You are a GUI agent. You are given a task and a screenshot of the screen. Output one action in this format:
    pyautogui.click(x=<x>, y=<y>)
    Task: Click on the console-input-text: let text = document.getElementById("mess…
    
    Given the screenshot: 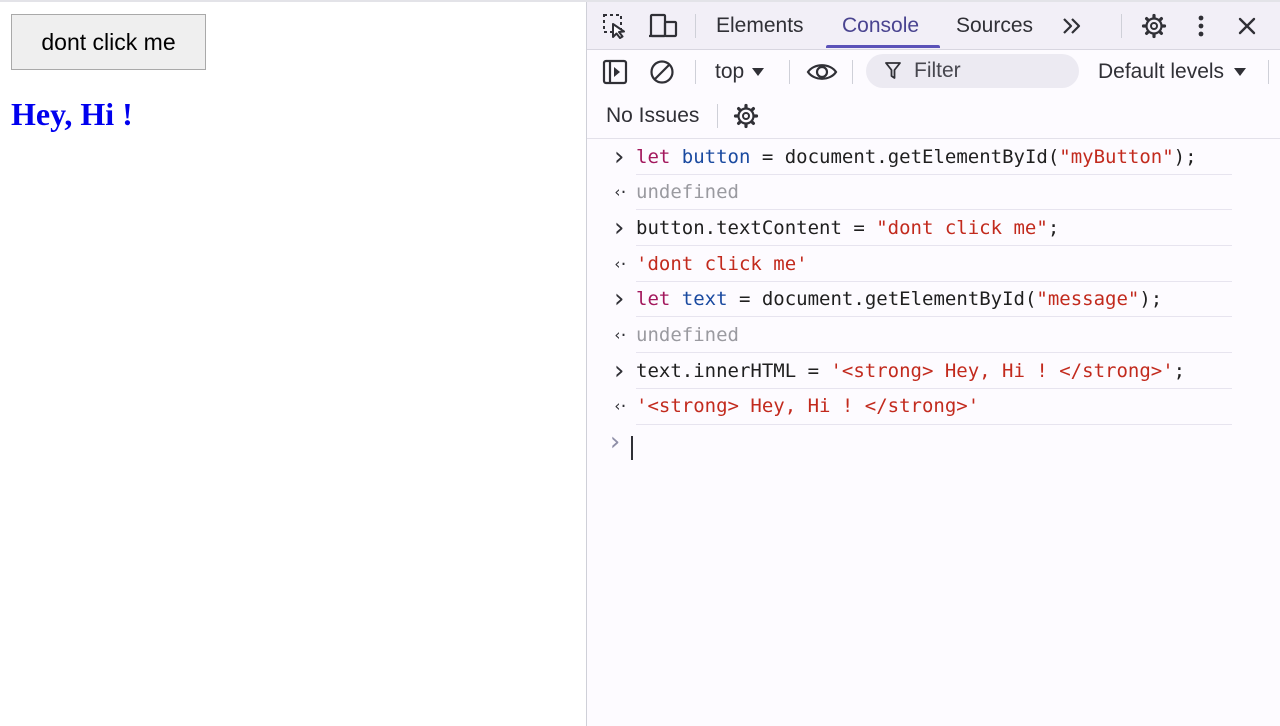 What is the action you would take?
    pyautogui.click(x=899, y=299)
    